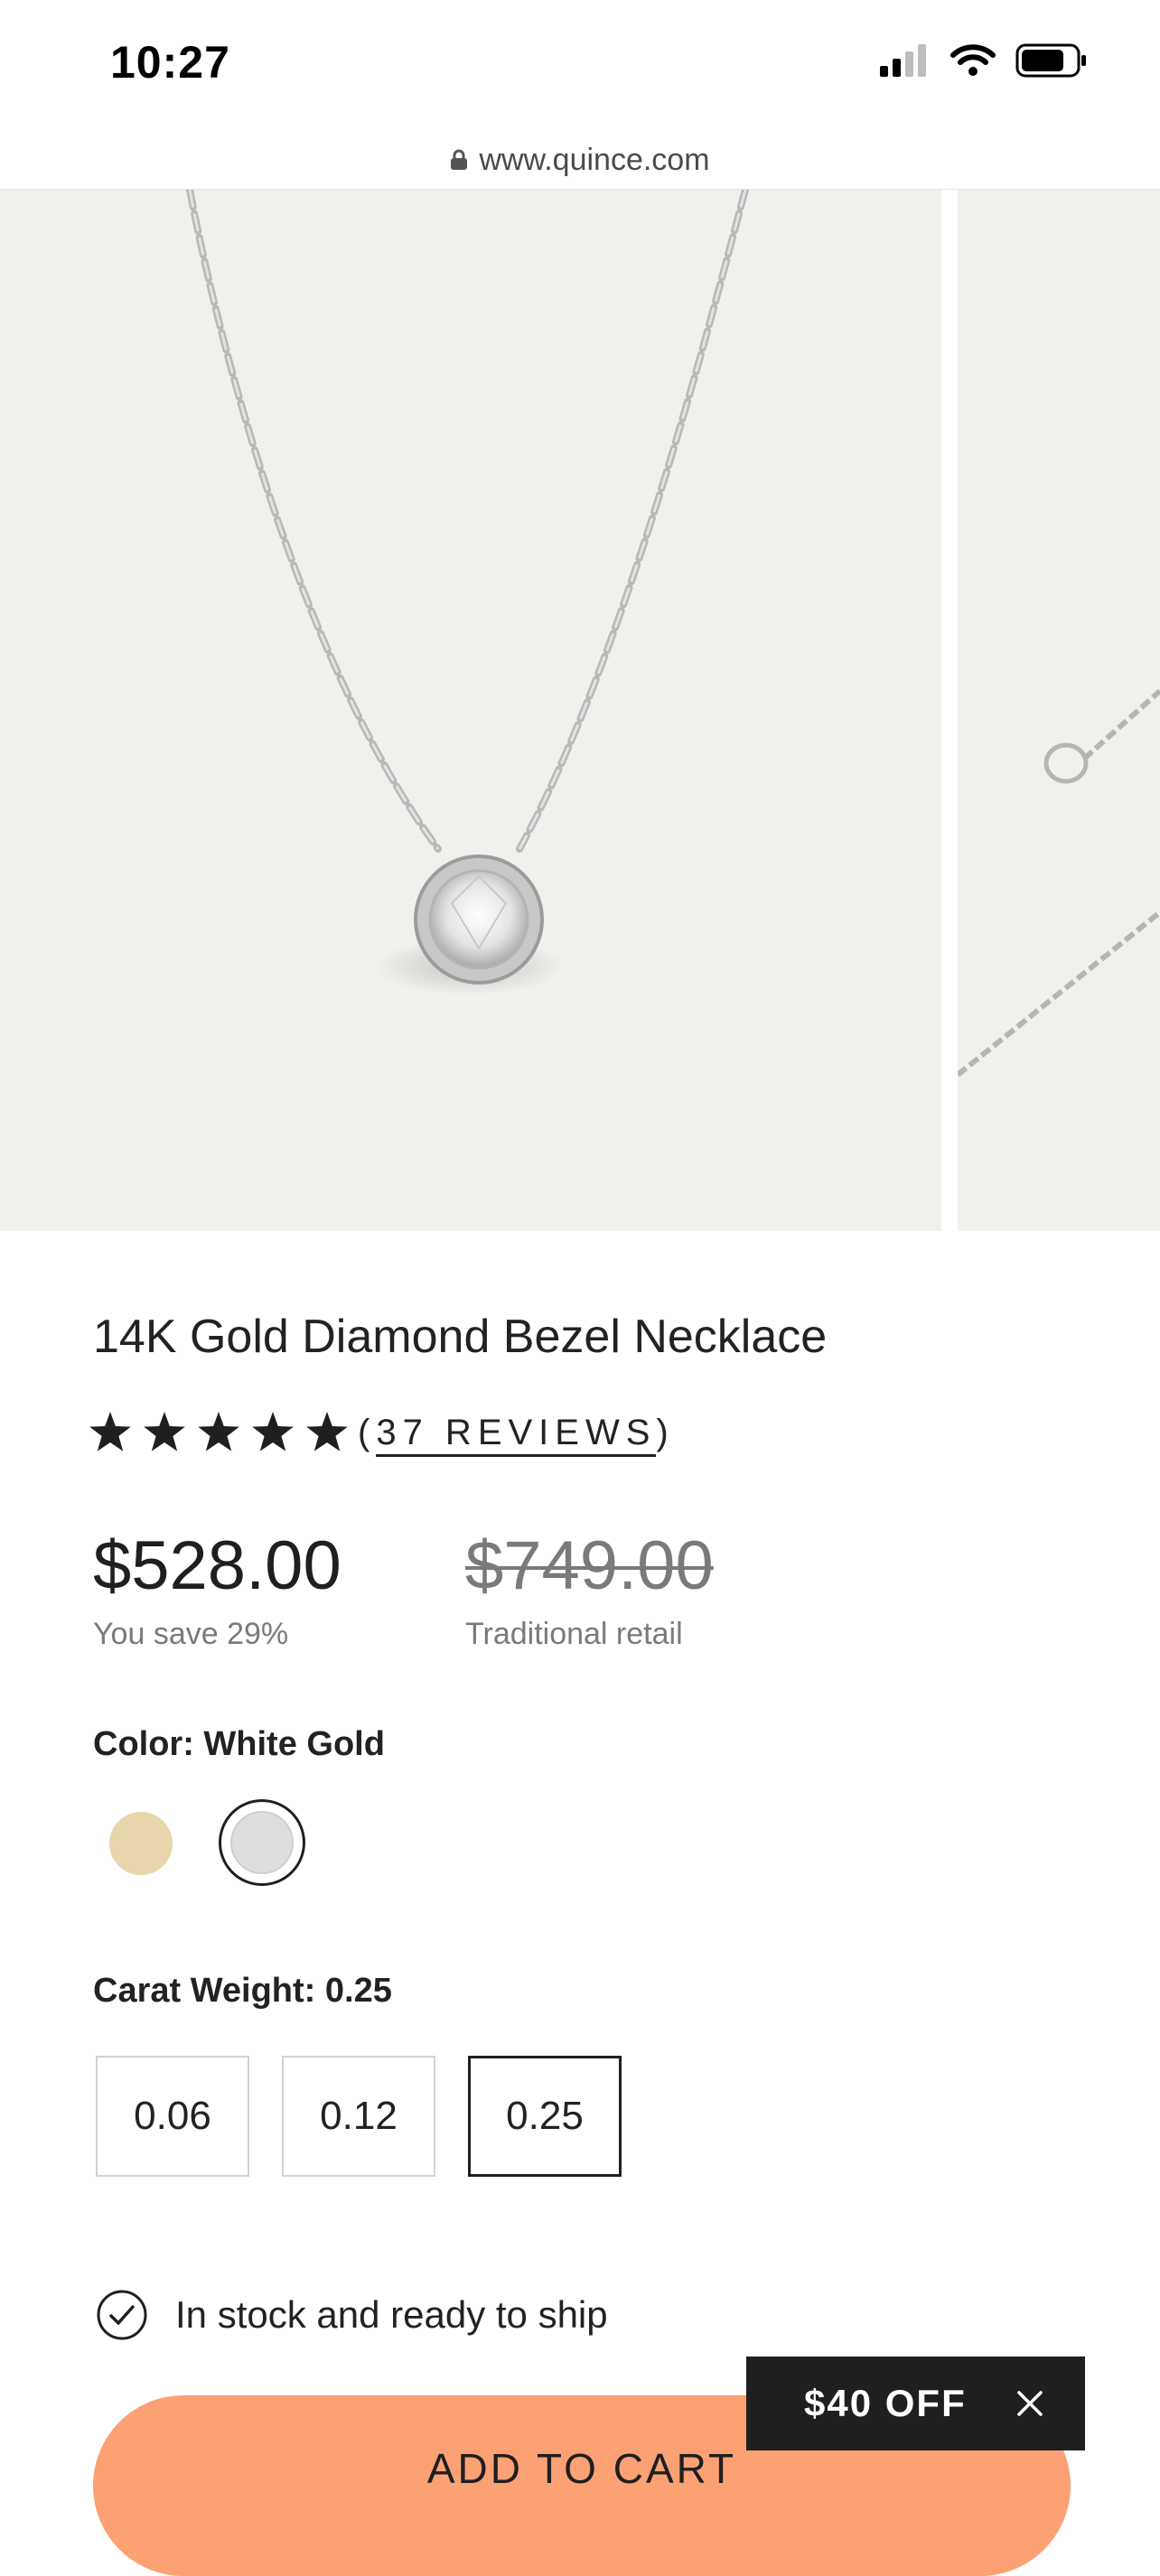 The height and width of the screenshot is (2576, 1160). I want to click on carat-label: Carat Weight: 0.25, so click(243, 1991).